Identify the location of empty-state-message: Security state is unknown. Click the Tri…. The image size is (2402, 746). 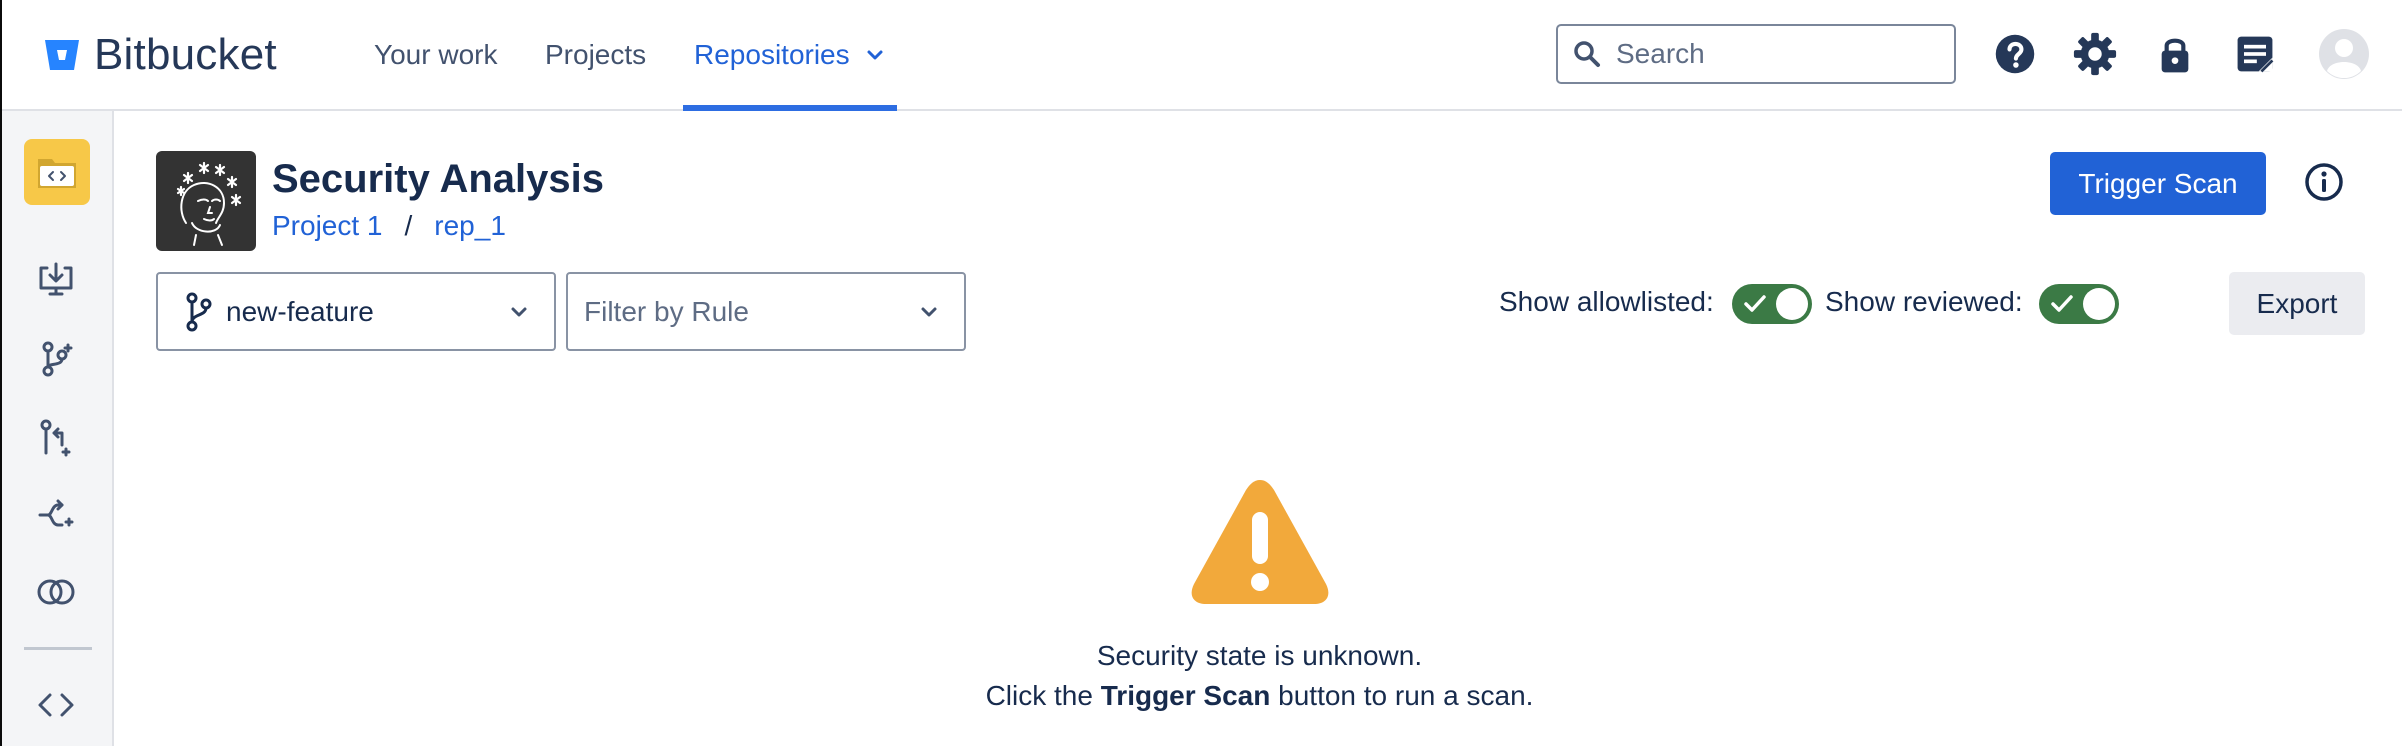
(1259, 676).